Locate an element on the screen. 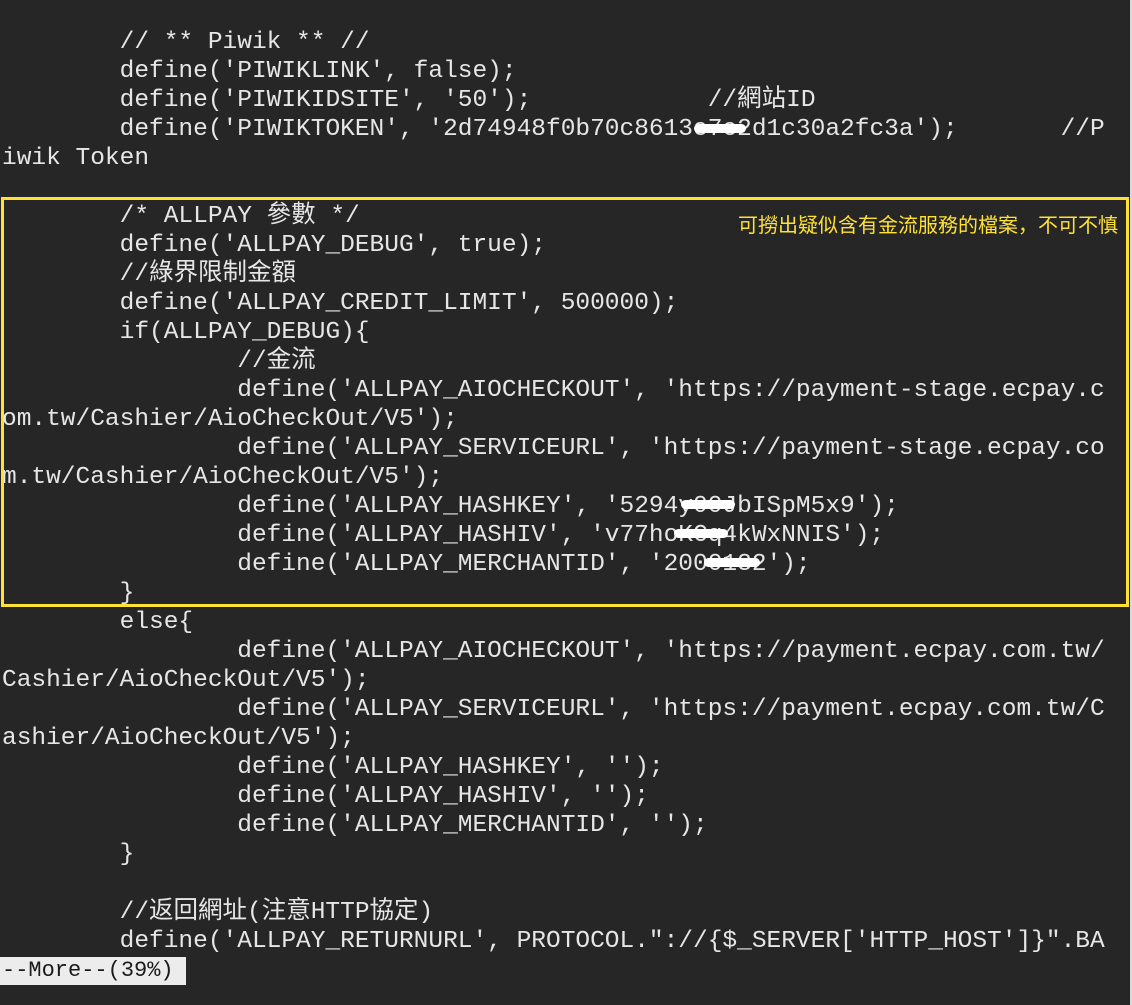 The width and height of the screenshot is (1132, 1005). code-line: else{ is located at coordinates (98, 622).